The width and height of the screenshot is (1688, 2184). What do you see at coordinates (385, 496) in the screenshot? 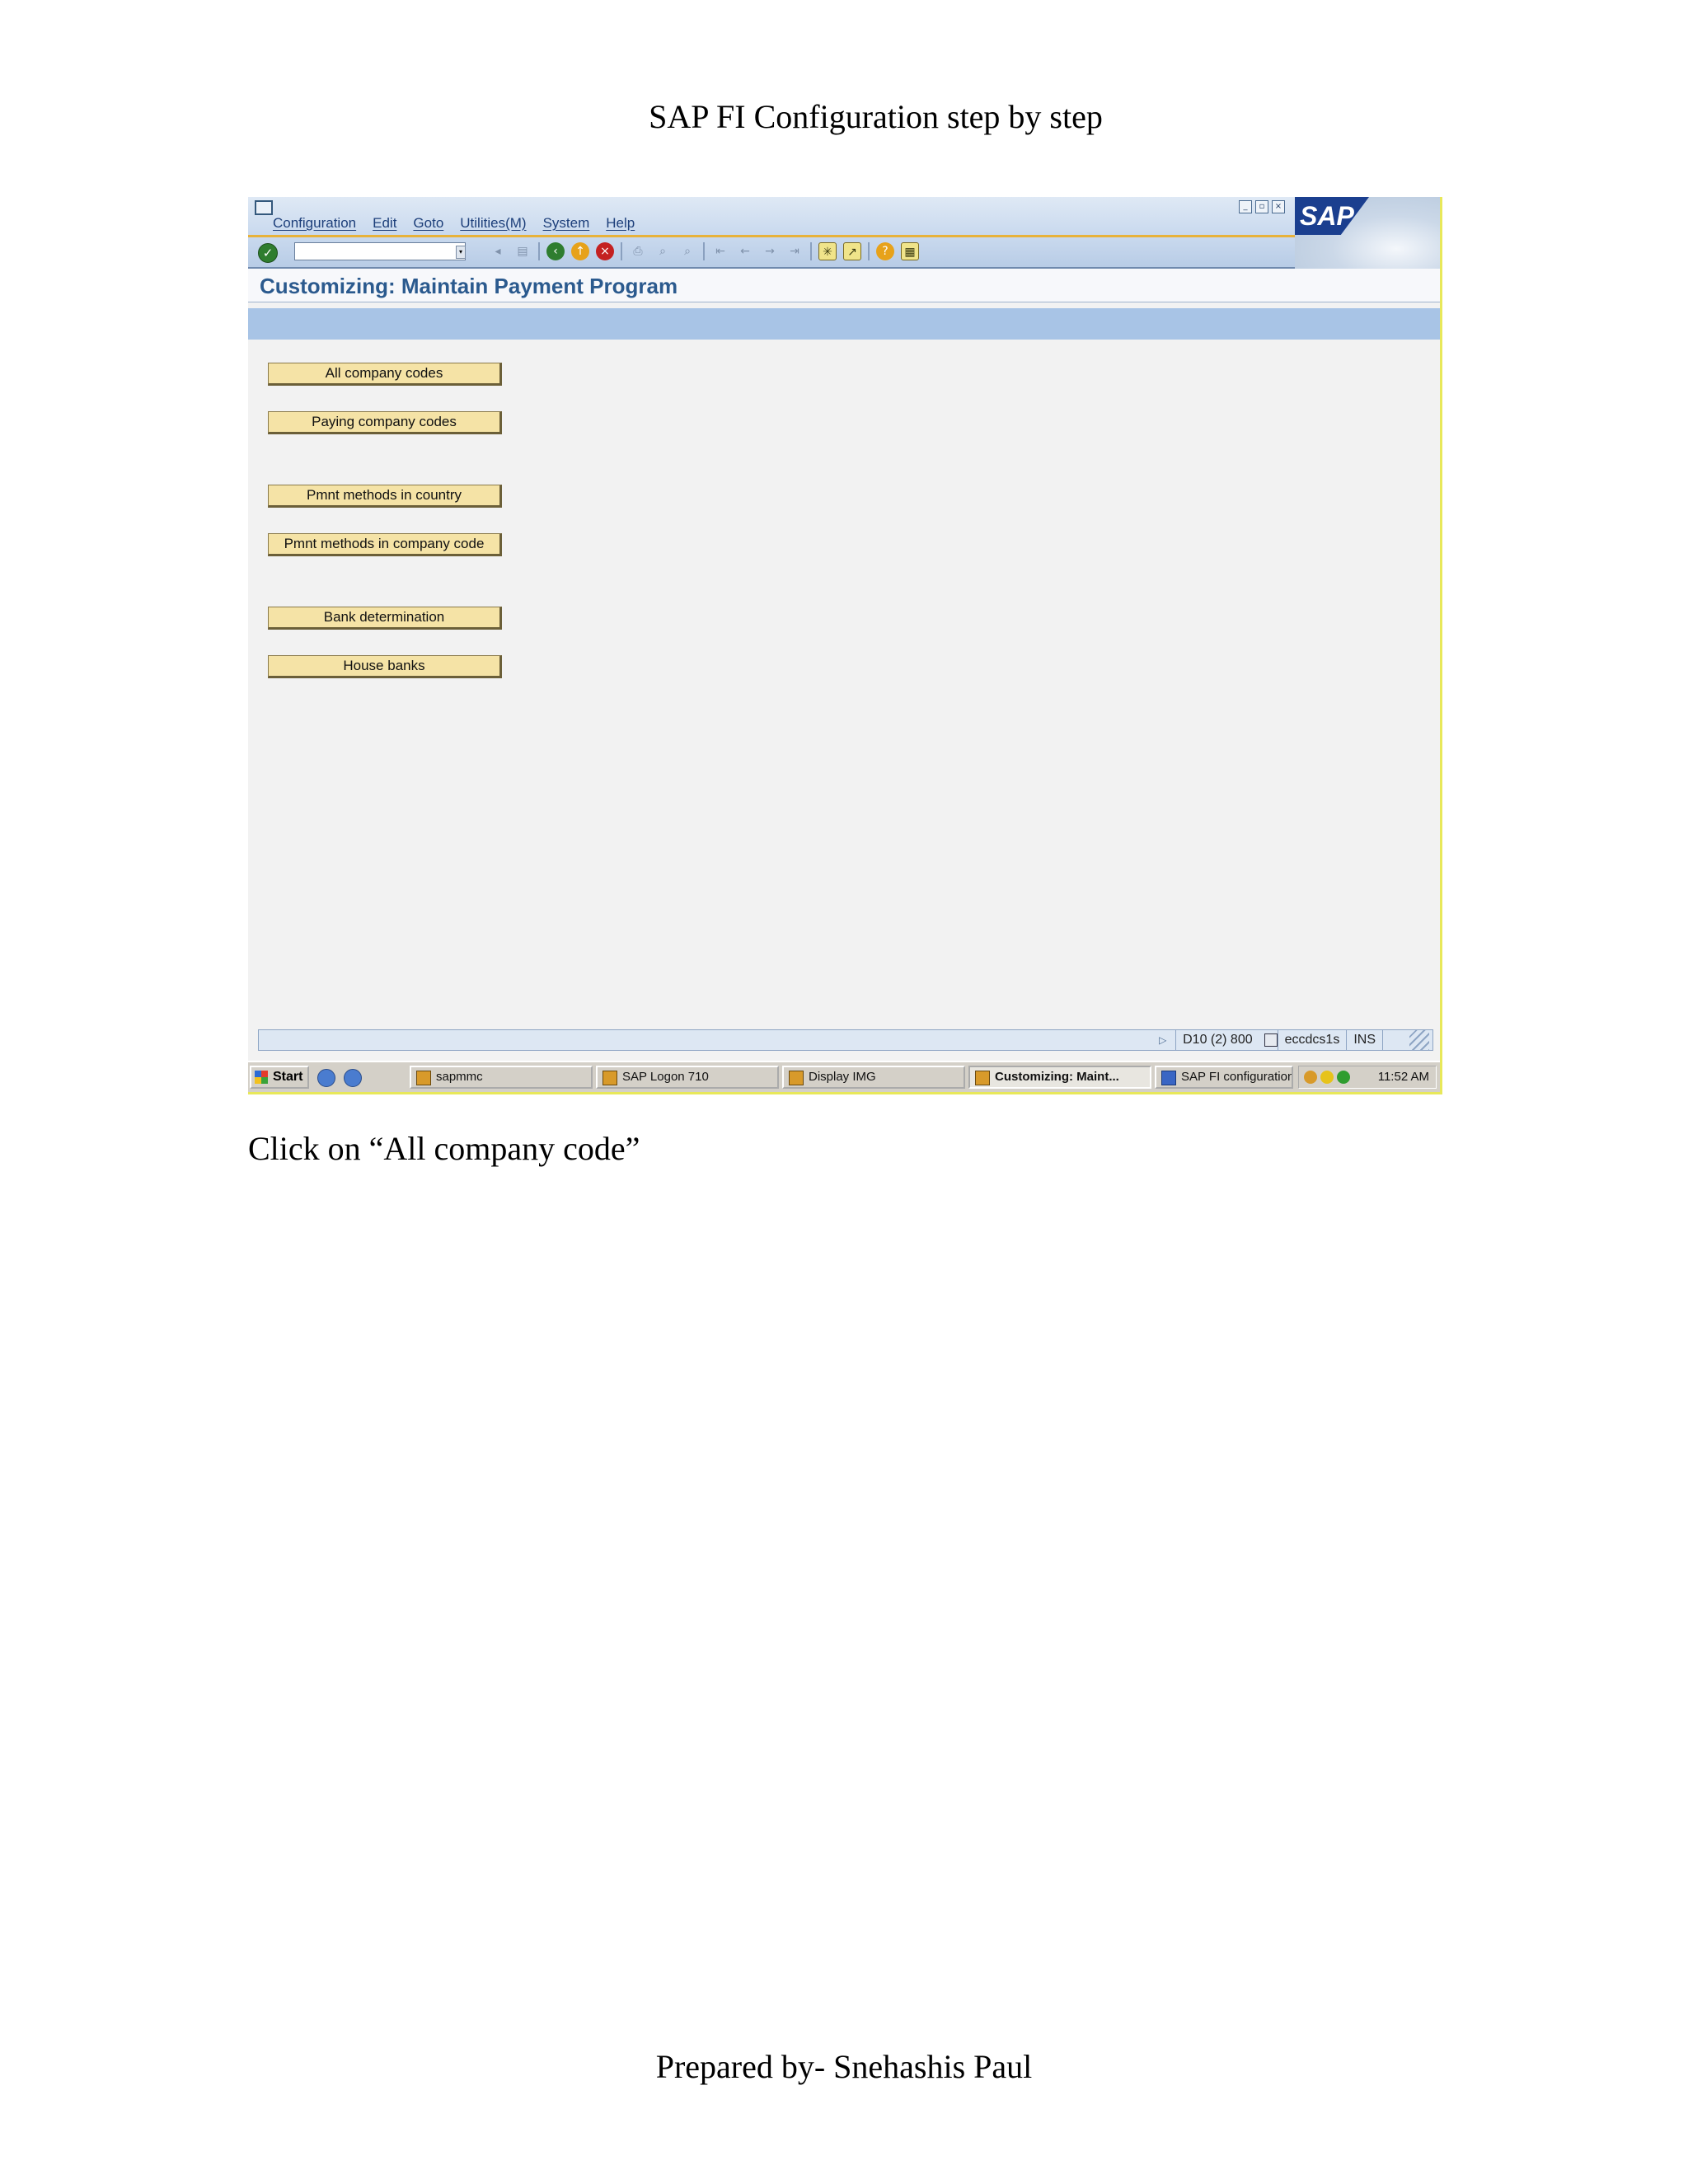
I see `pmnt-methods-country-button: Pmnt methods in country` at bounding box center [385, 496].